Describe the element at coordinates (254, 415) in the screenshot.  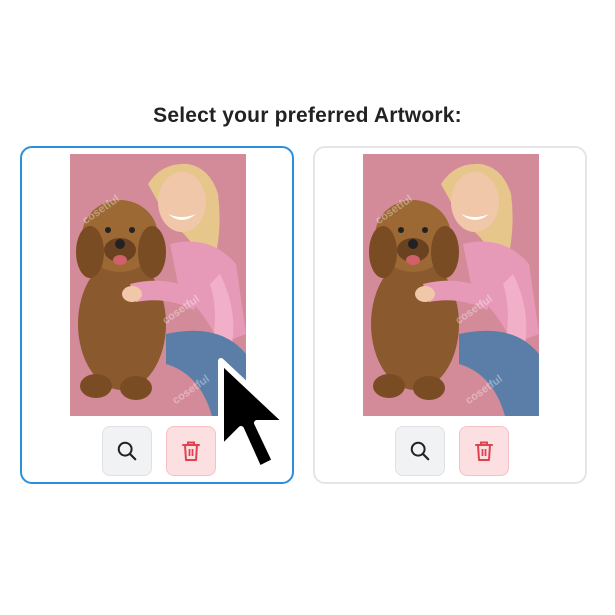
I see `arrow-cursor-icon` at that location.